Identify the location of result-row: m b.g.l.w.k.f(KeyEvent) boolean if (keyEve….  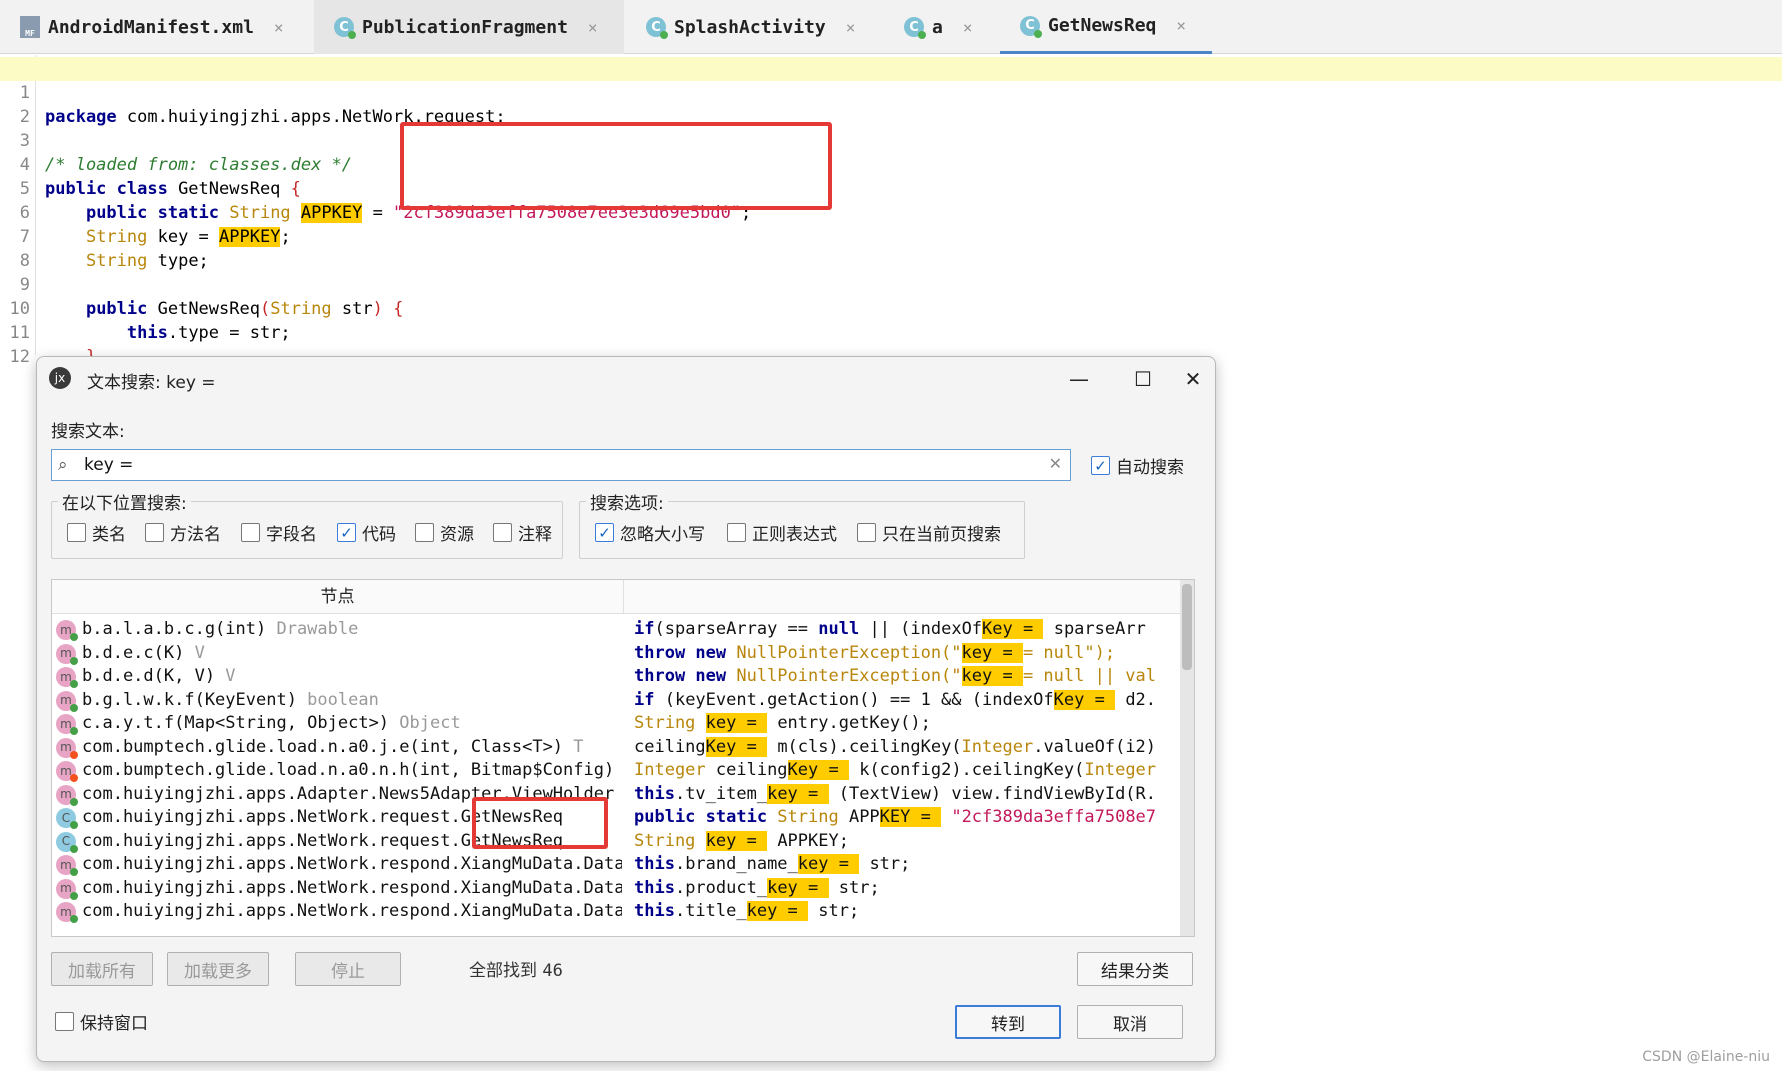
(617, 700).